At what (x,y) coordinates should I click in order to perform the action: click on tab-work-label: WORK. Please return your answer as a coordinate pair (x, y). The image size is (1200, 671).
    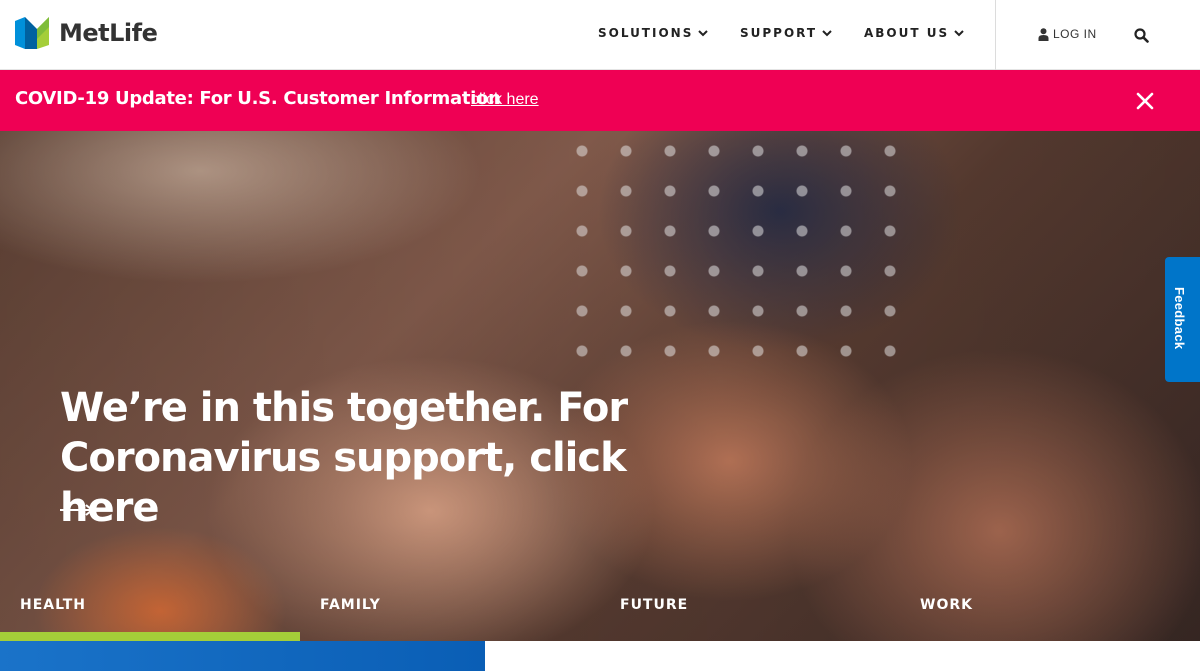
    Looking at the image, I should click on (946, 605).